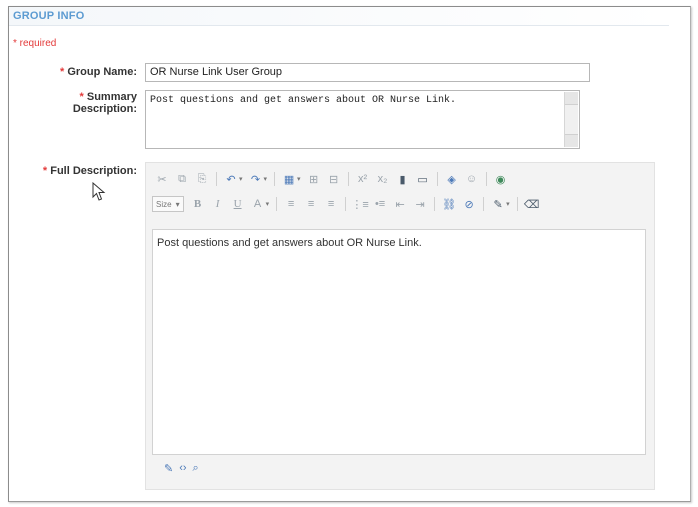 This screenshot has height=507, width=698. What do you see at coordinates (196, 468) in the screenshot?
I see `preview-mode-icon: ⌕` at bounding box center [196, 468].